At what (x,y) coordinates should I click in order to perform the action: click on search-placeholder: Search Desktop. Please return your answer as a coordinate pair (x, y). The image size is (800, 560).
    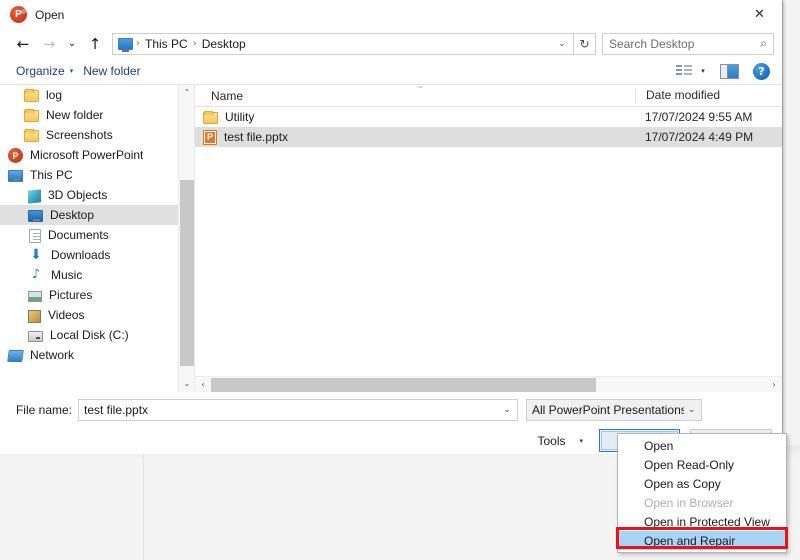
    Looking at the image, I should click on (652, 43).